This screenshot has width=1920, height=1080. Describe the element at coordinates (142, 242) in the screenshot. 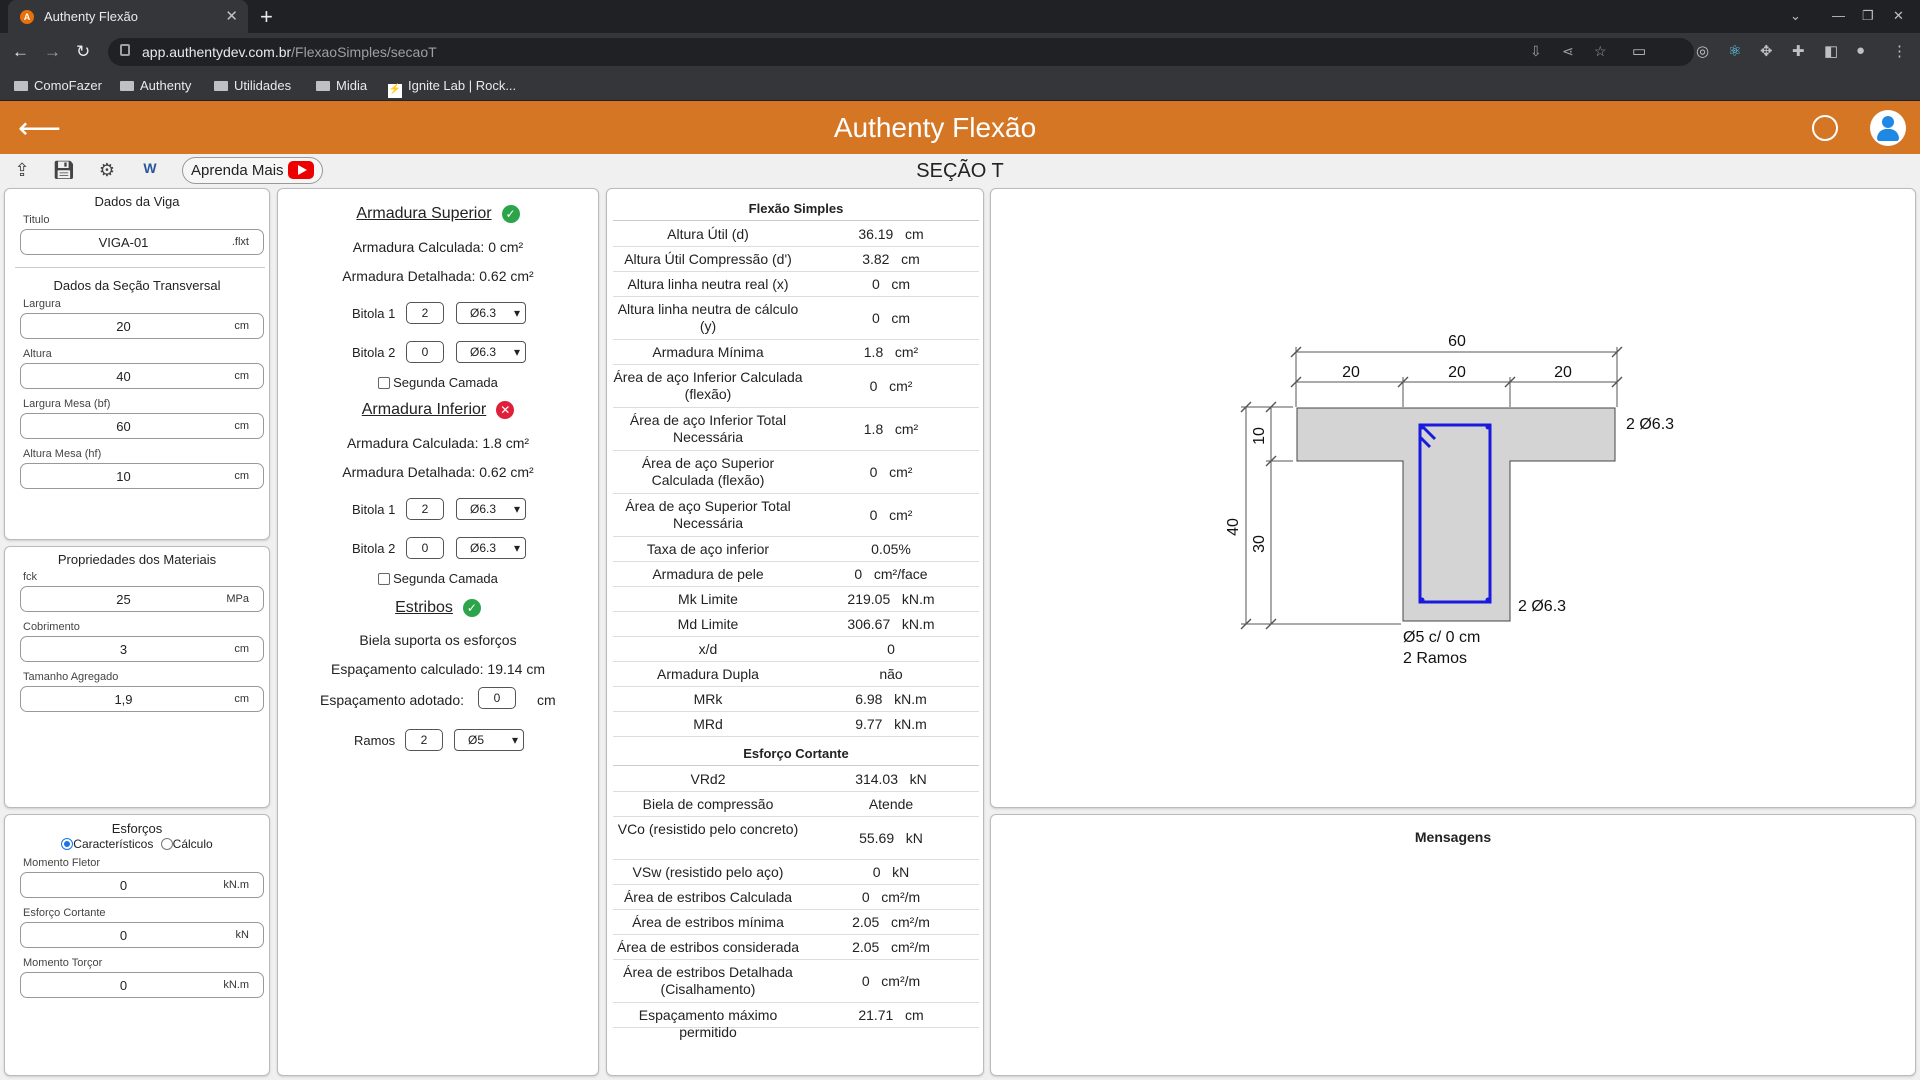

I see `title-input: VIGA-01 .flxt` at that location.